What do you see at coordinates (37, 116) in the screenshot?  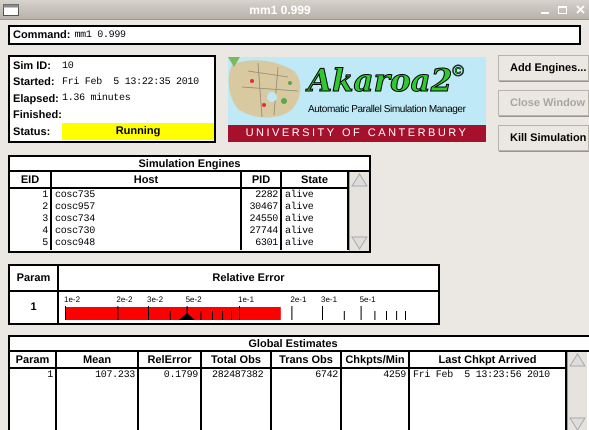 I see `info-label: Finished:` at bounding box center [37, 116].